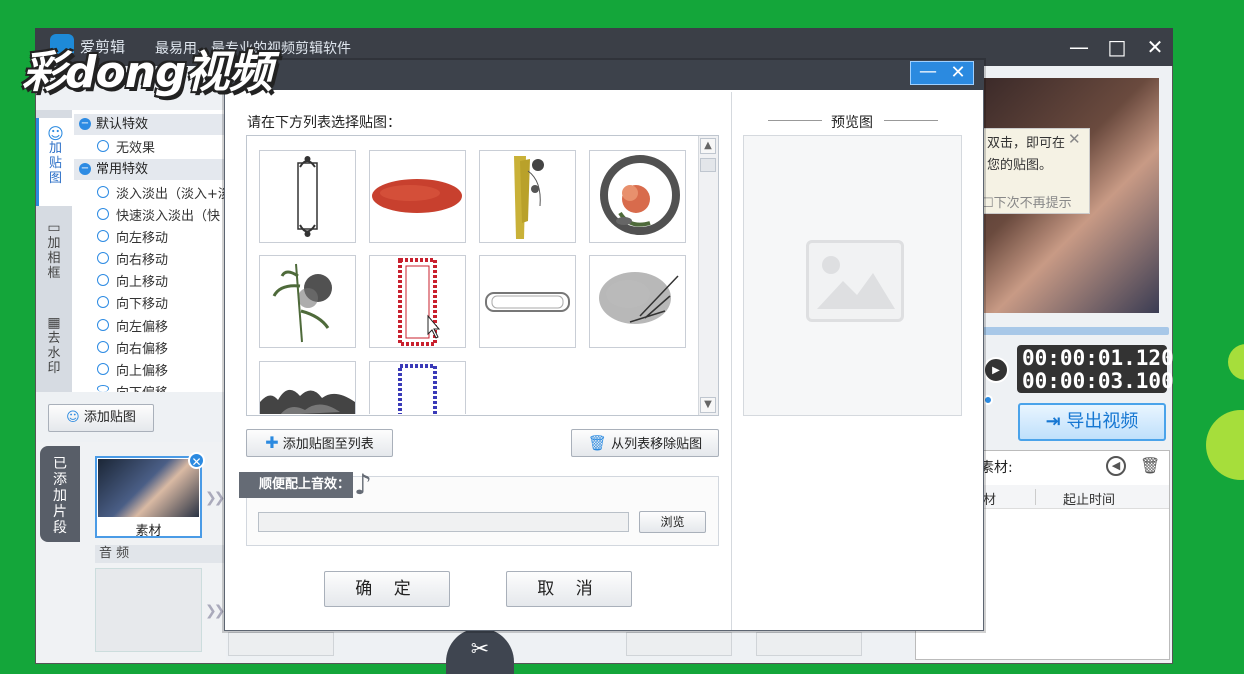  I want to click on sticker-prompt: 请在下方列表选择贴图：, so click(324, 123).